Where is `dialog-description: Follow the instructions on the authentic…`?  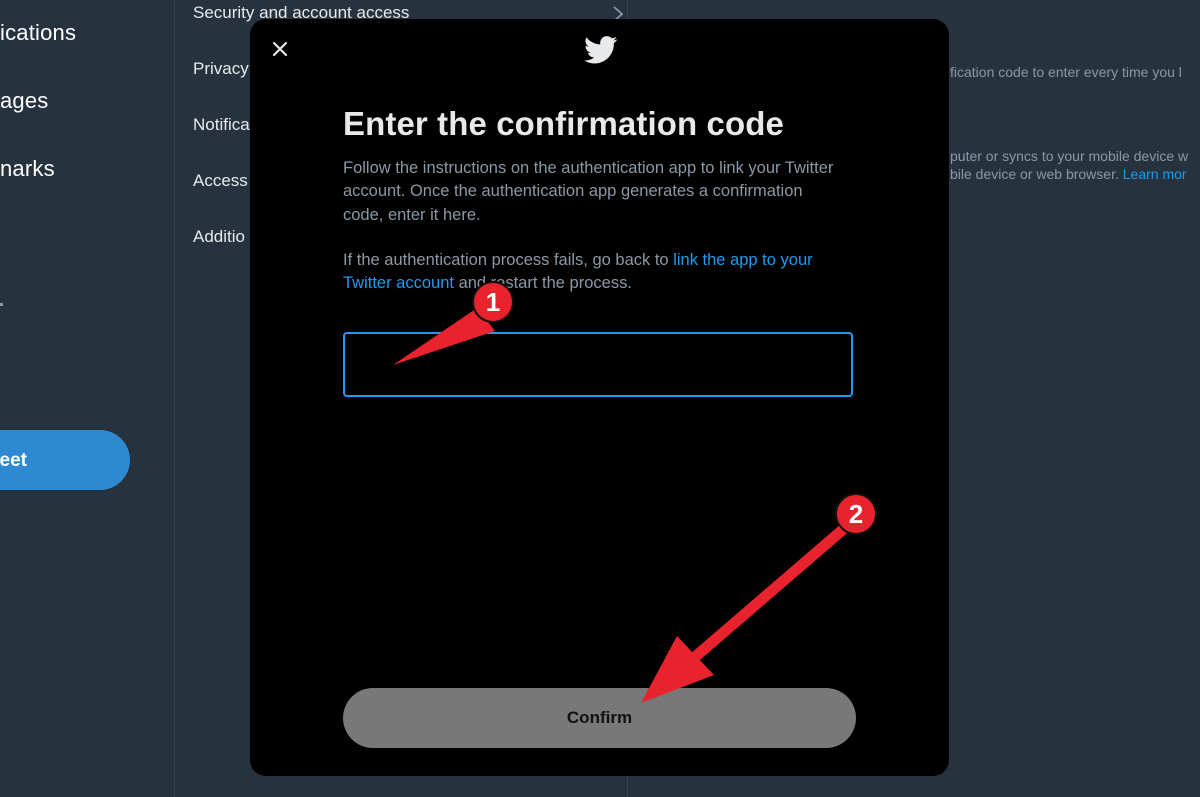
dialog-description: Follow the instructions on the authentic… is located at coordinates (588, 191).